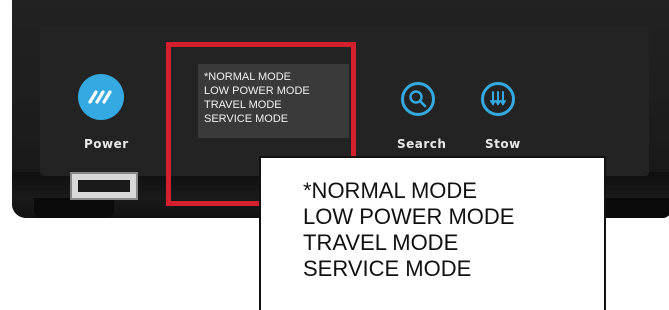  I want to click on power-logo-icon, so click(100, 97).